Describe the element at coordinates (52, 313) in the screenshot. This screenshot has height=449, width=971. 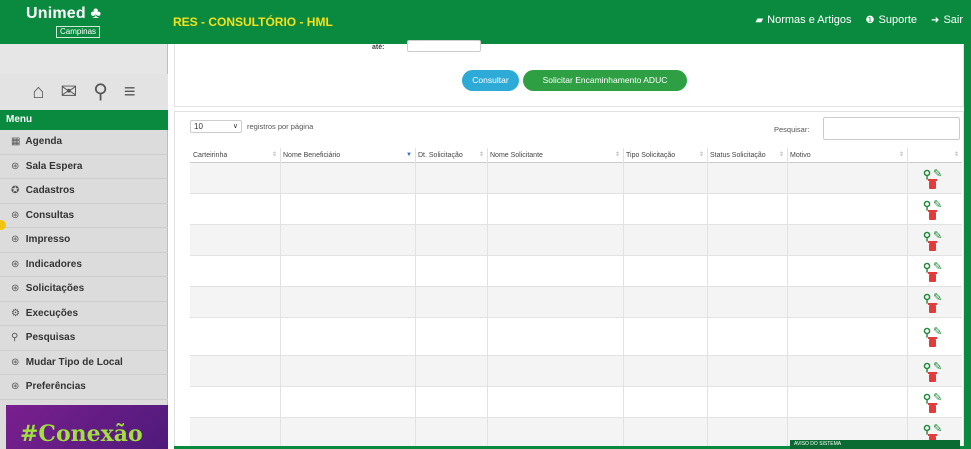
I see `sidebar-item-label: Execuções` at that location.